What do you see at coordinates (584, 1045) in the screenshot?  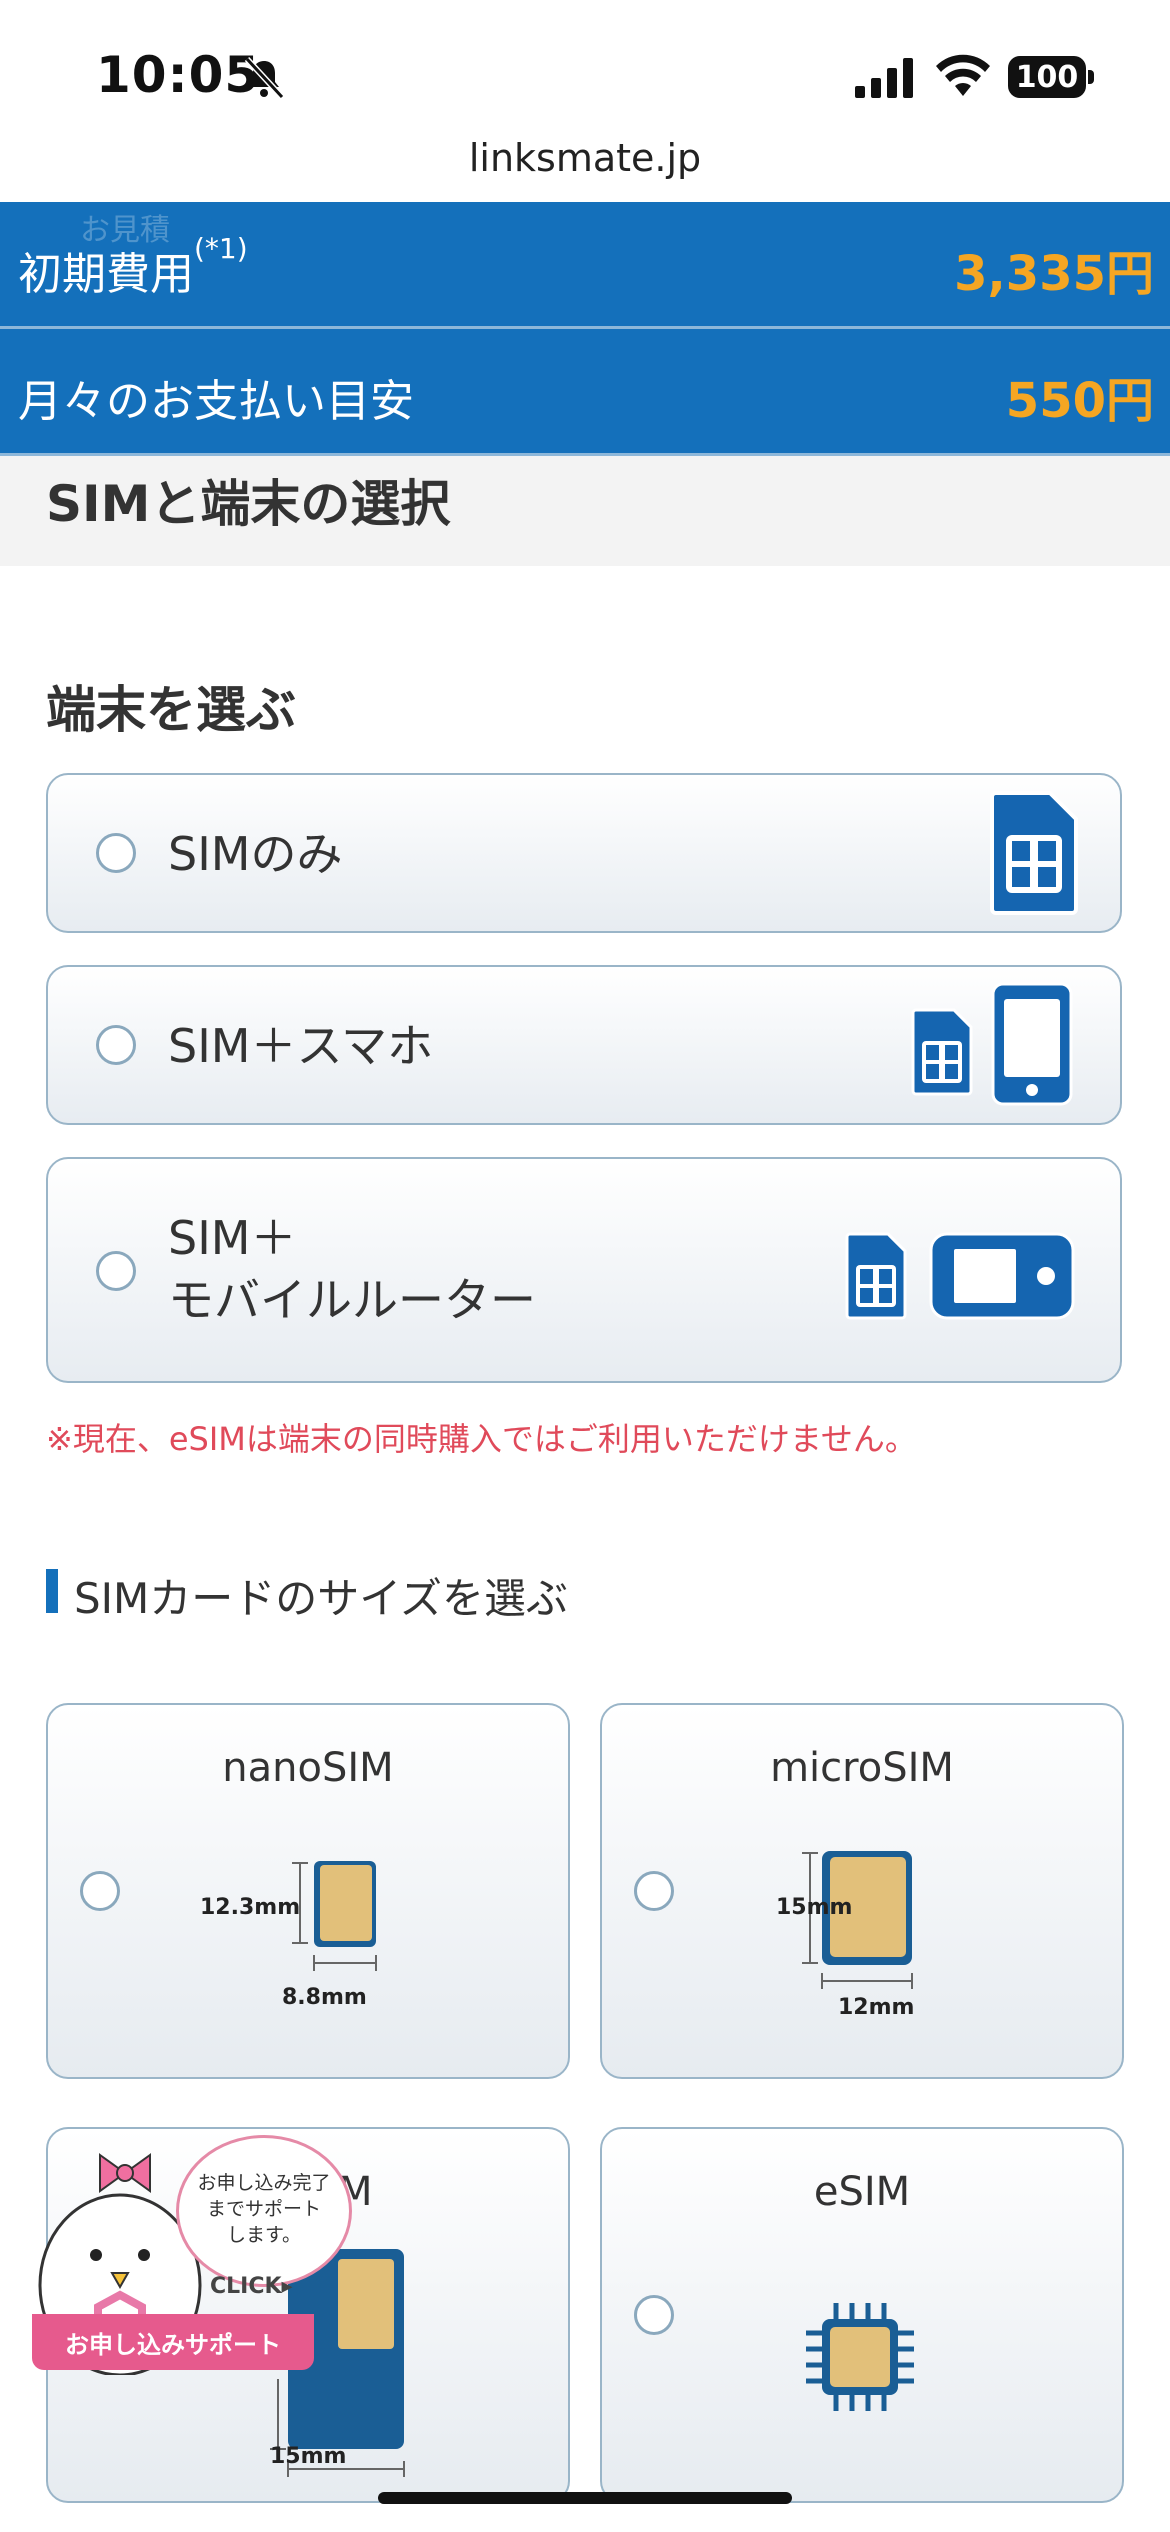 I see `option-sim-smartphone: SIM＋スマホ` at bounding box center [584, 1045].